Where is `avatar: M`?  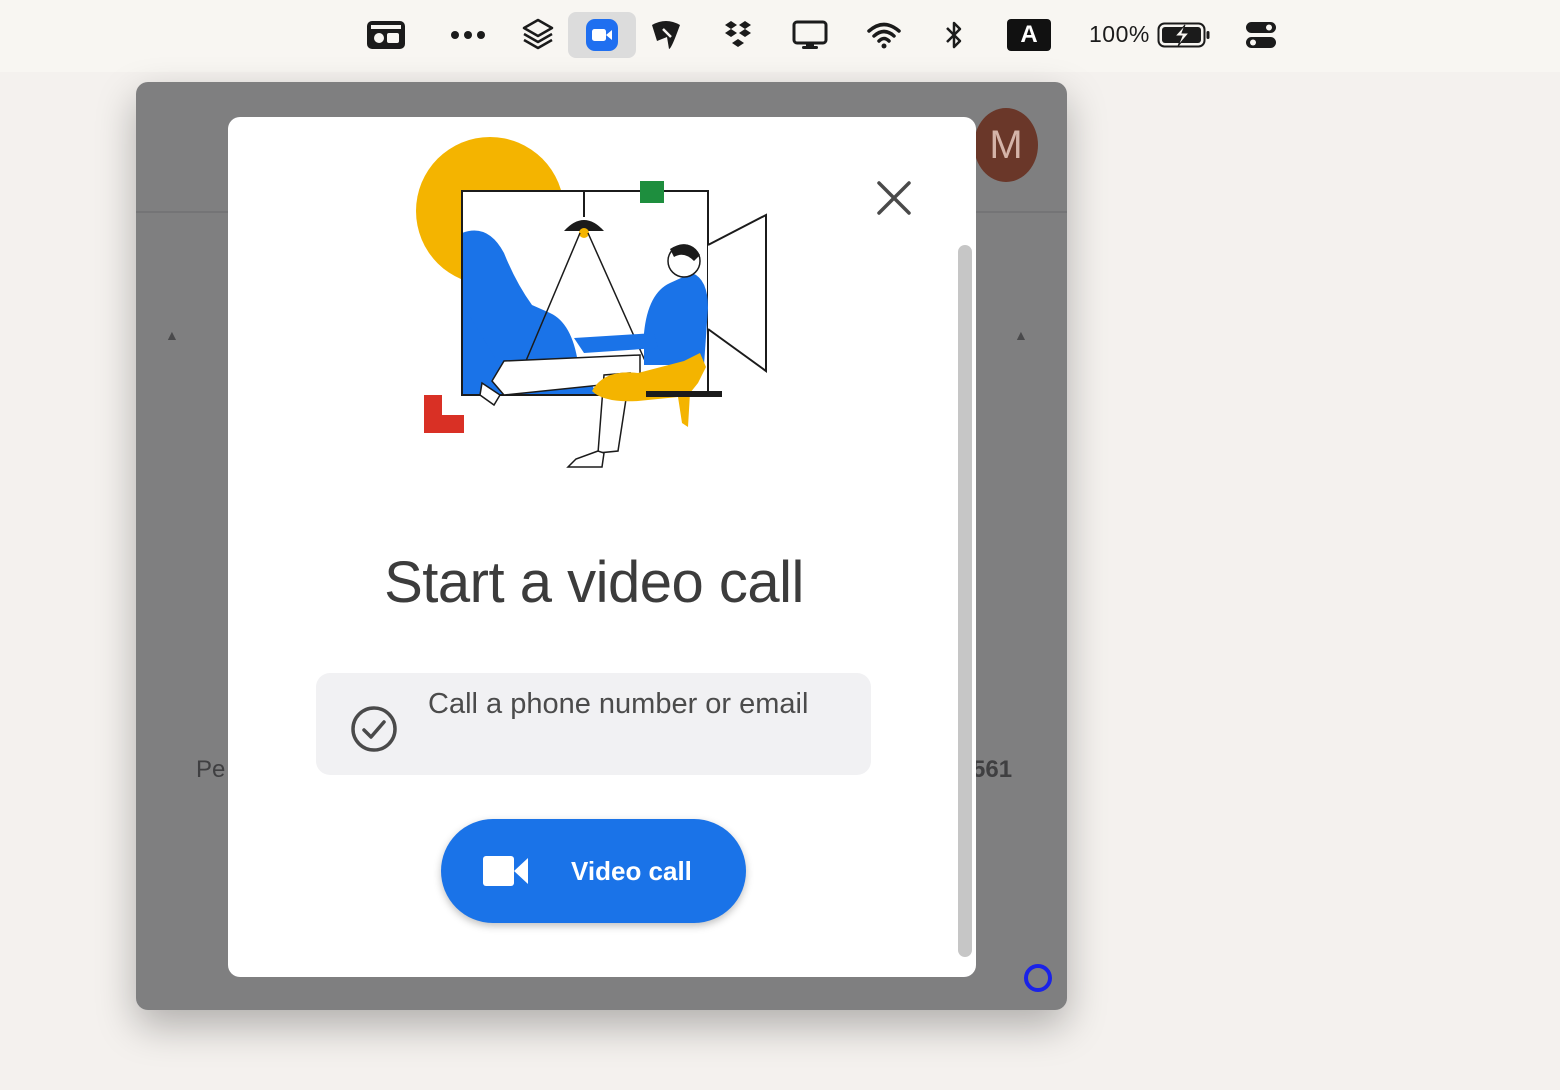 avatar: M is located at coordinates (1006, 145).